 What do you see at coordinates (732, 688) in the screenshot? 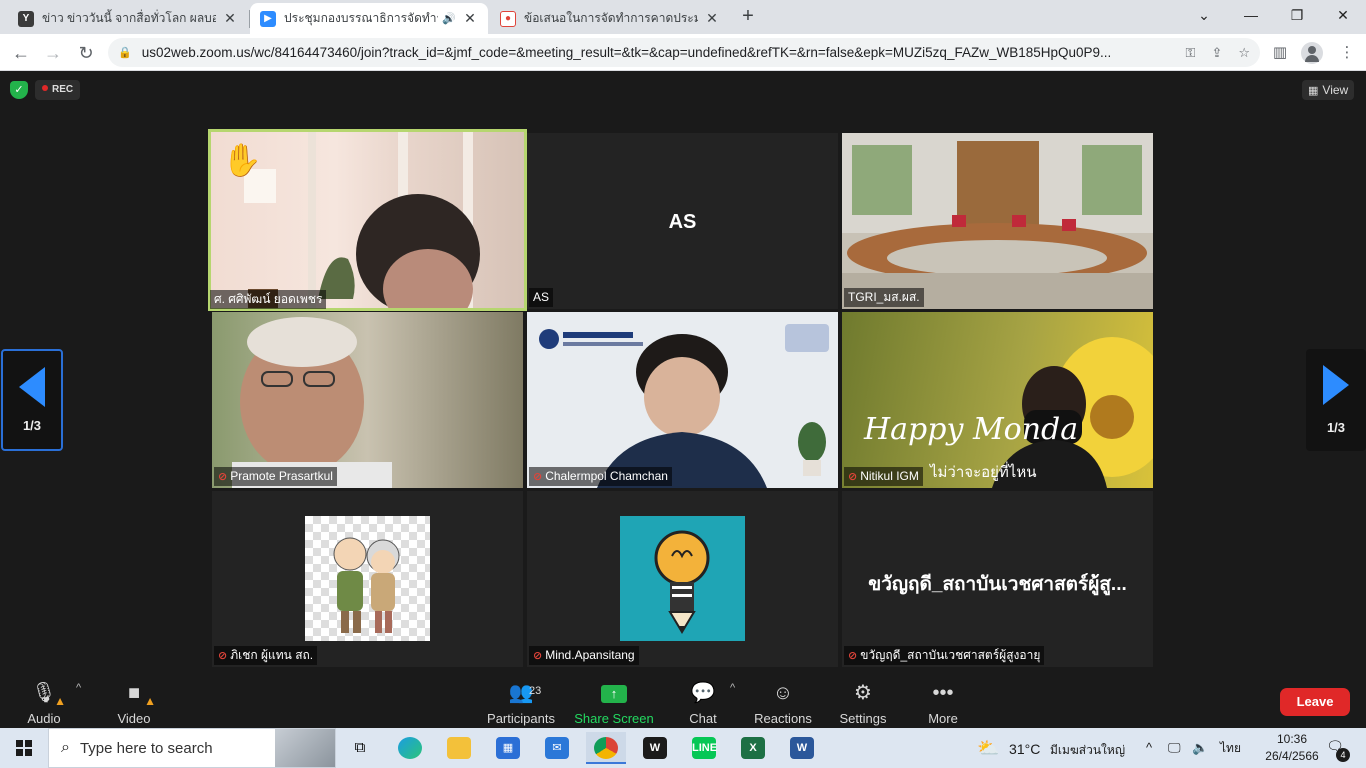
I see `chat-options-caret-icon: ^` at bounding box center [732, 688].